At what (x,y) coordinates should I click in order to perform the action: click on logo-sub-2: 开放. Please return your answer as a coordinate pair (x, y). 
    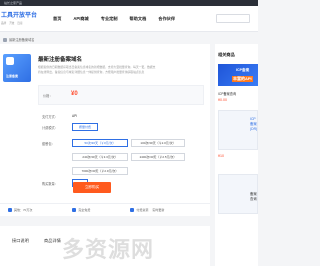
    Looking at the image, I should click on (12, 23).